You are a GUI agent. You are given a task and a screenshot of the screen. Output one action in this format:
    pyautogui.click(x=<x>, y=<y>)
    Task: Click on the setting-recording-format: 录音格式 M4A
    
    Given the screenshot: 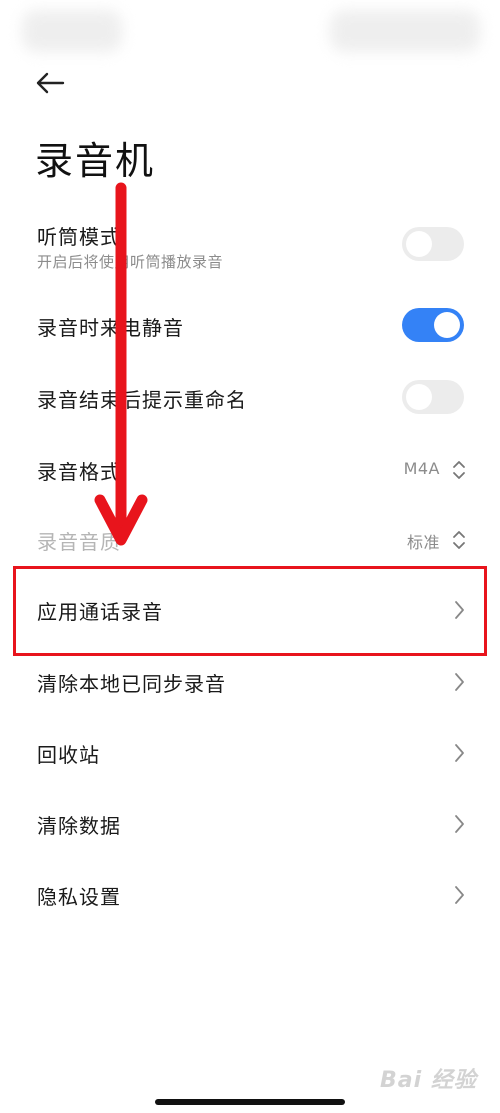 What is the action you would take?
    pyautogui.click(x=250, y=470)
    